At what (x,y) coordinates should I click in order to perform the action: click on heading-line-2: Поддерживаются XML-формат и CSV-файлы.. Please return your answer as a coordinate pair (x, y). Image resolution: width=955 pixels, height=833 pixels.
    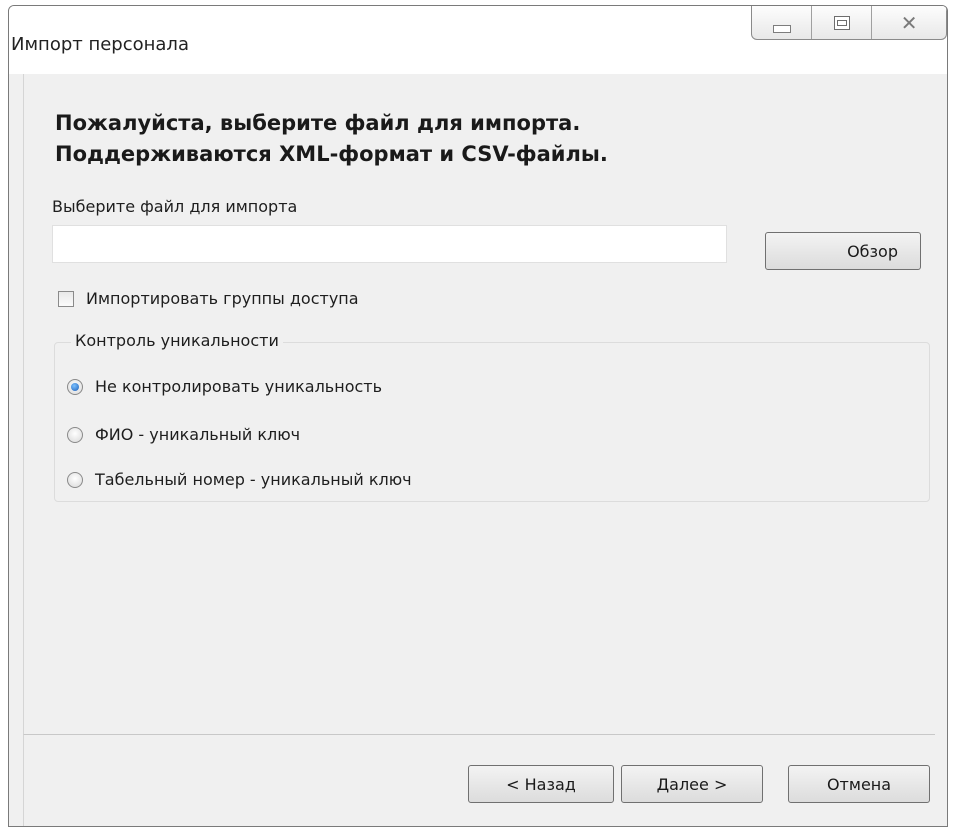
    Looking at the image, I should click on (331, 154).